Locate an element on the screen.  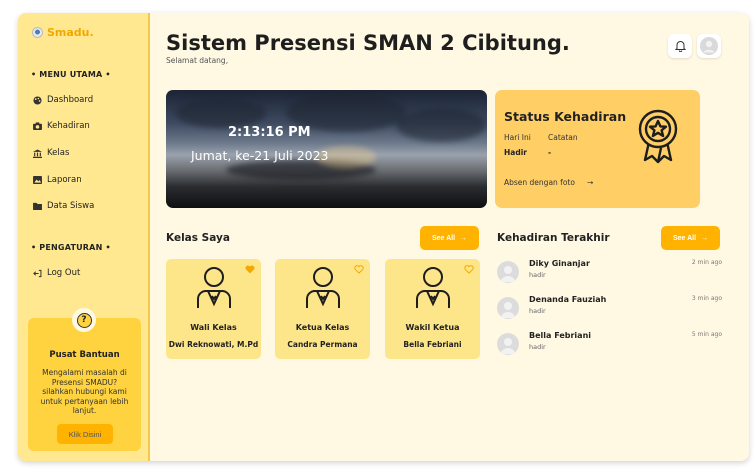
class-card-name: Bella Febriani is located at coordinates (432, 344).